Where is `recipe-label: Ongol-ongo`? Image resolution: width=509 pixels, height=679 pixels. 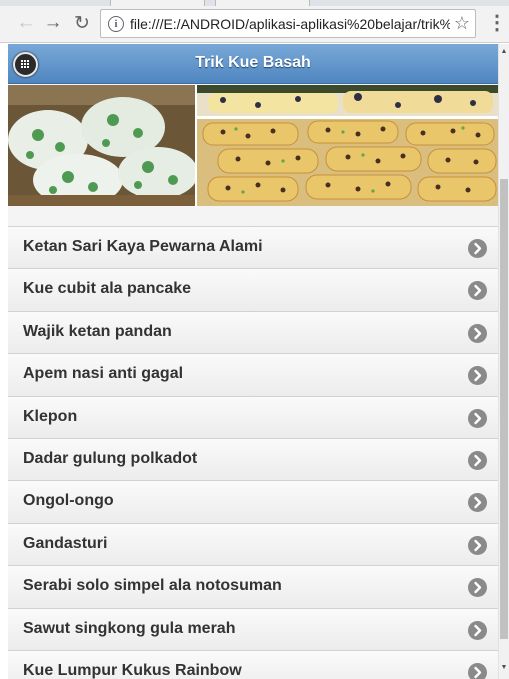 recipe-label: Ongol-ongo is located at coordinates (68, 501).